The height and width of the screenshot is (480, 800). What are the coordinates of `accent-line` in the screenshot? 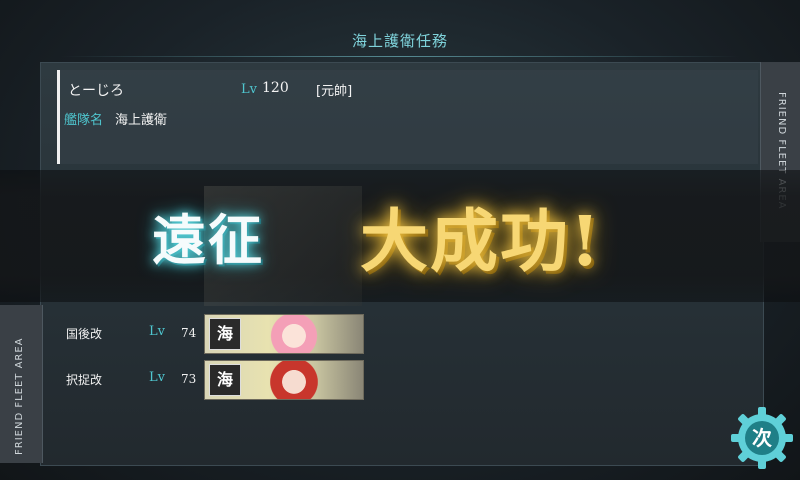 It's located at (58, 117).